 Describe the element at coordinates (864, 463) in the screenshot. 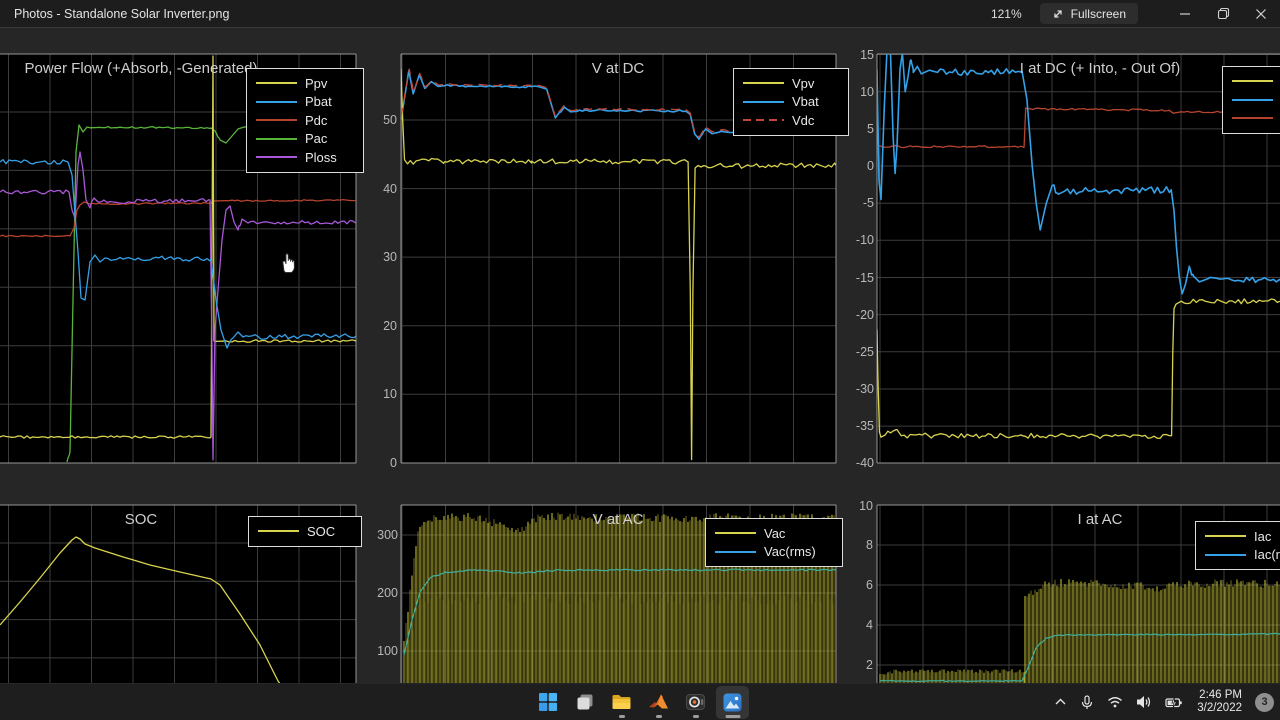

I see `y-tick-label: -40` at that location.